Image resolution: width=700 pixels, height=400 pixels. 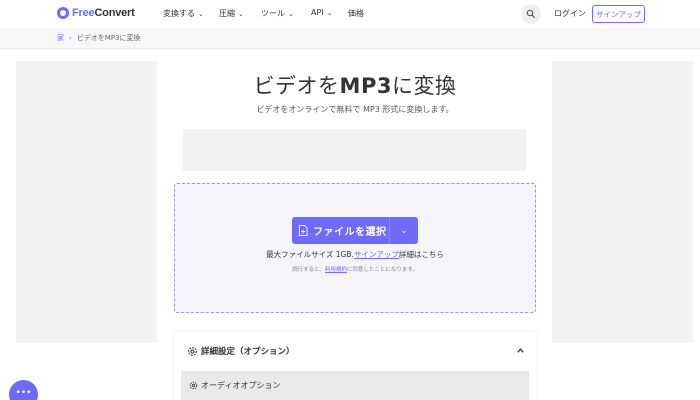 I want to click on signup-button: サインアップ, so click(x=618, y=14).